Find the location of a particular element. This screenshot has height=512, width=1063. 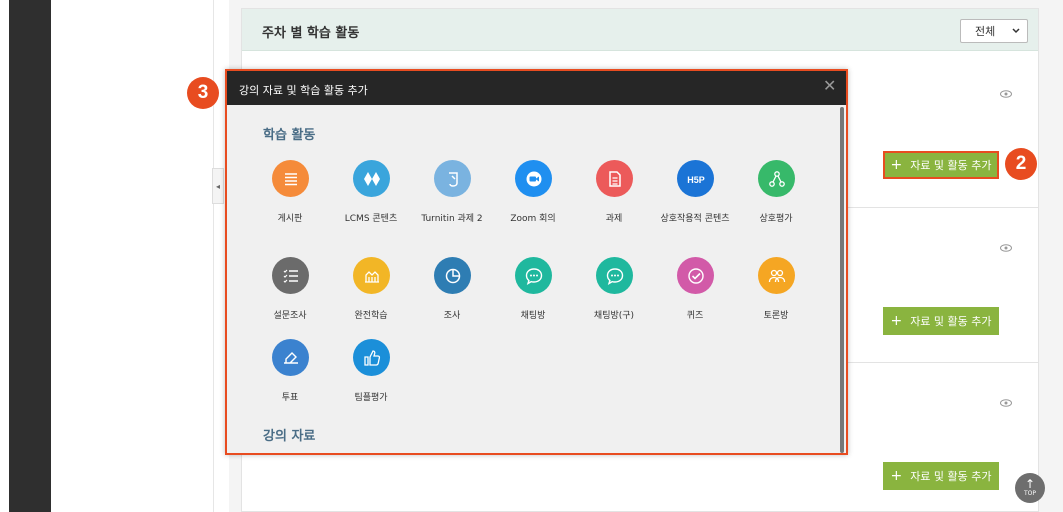

sidebar-collapse-handle: ◂ is located at coordinates (218, 186).